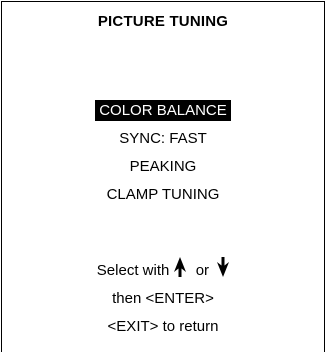  I want to click on menu-item-clamp-tuning: CLAMP TUNING, so click(163, 194).